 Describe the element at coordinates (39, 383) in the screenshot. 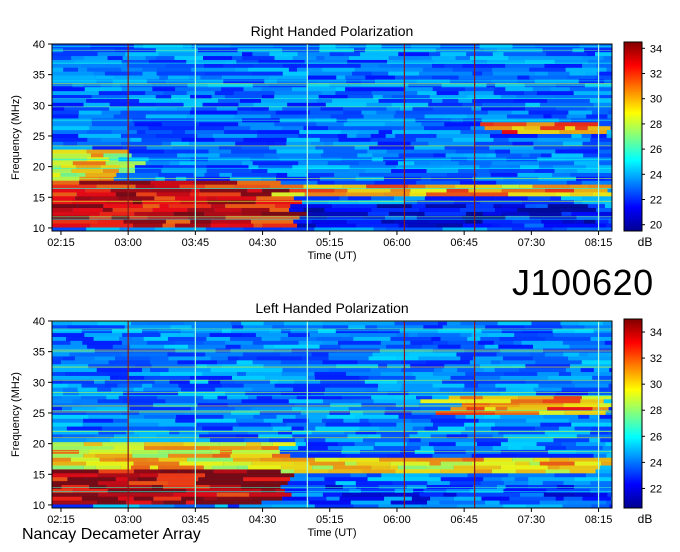

I see `y-tick-label: 30` at that location.